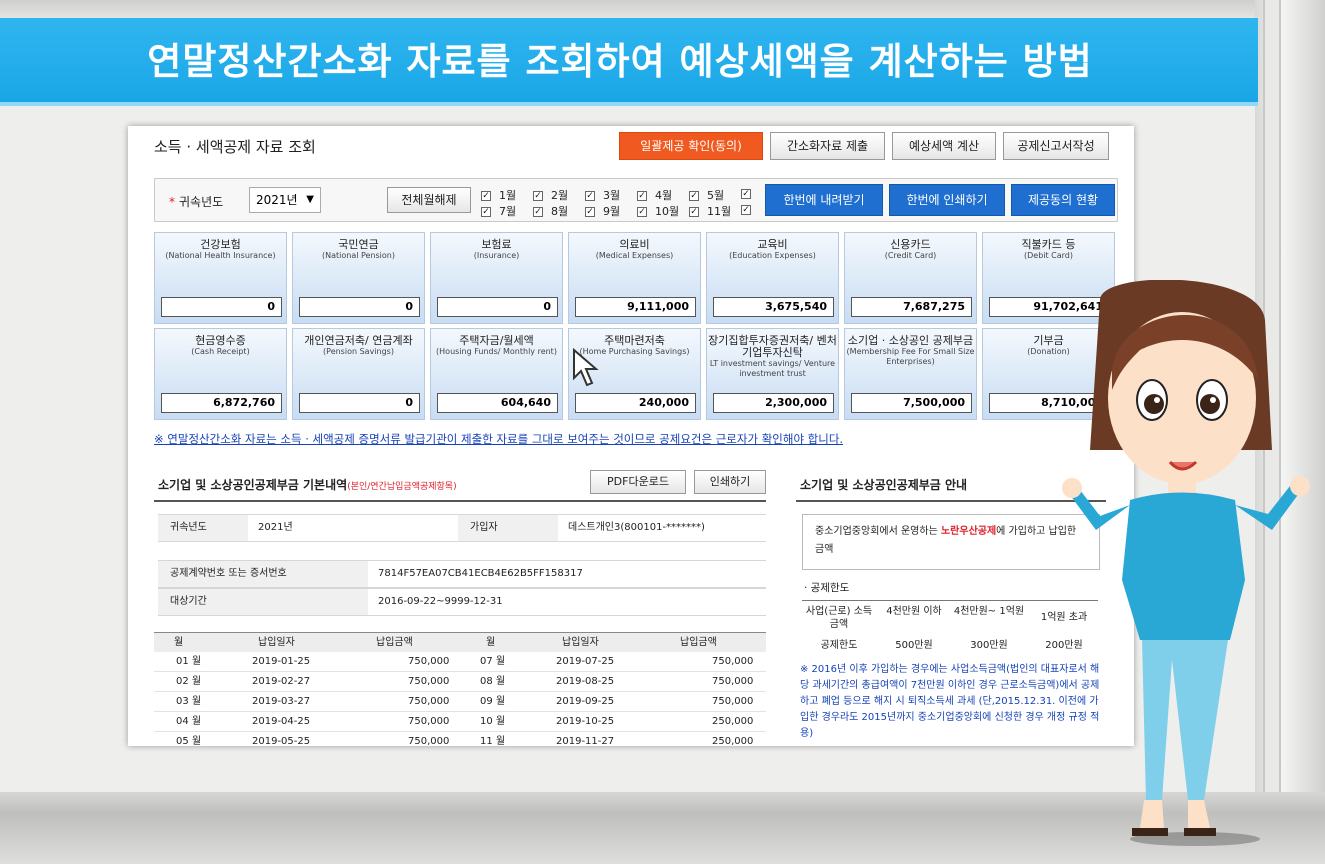 This screenshot has height=864, width=1325. Describe the element at coordinates (602, 211) in the screenshot. I see `month-checkbox-9: ✓ 9월` at that location.